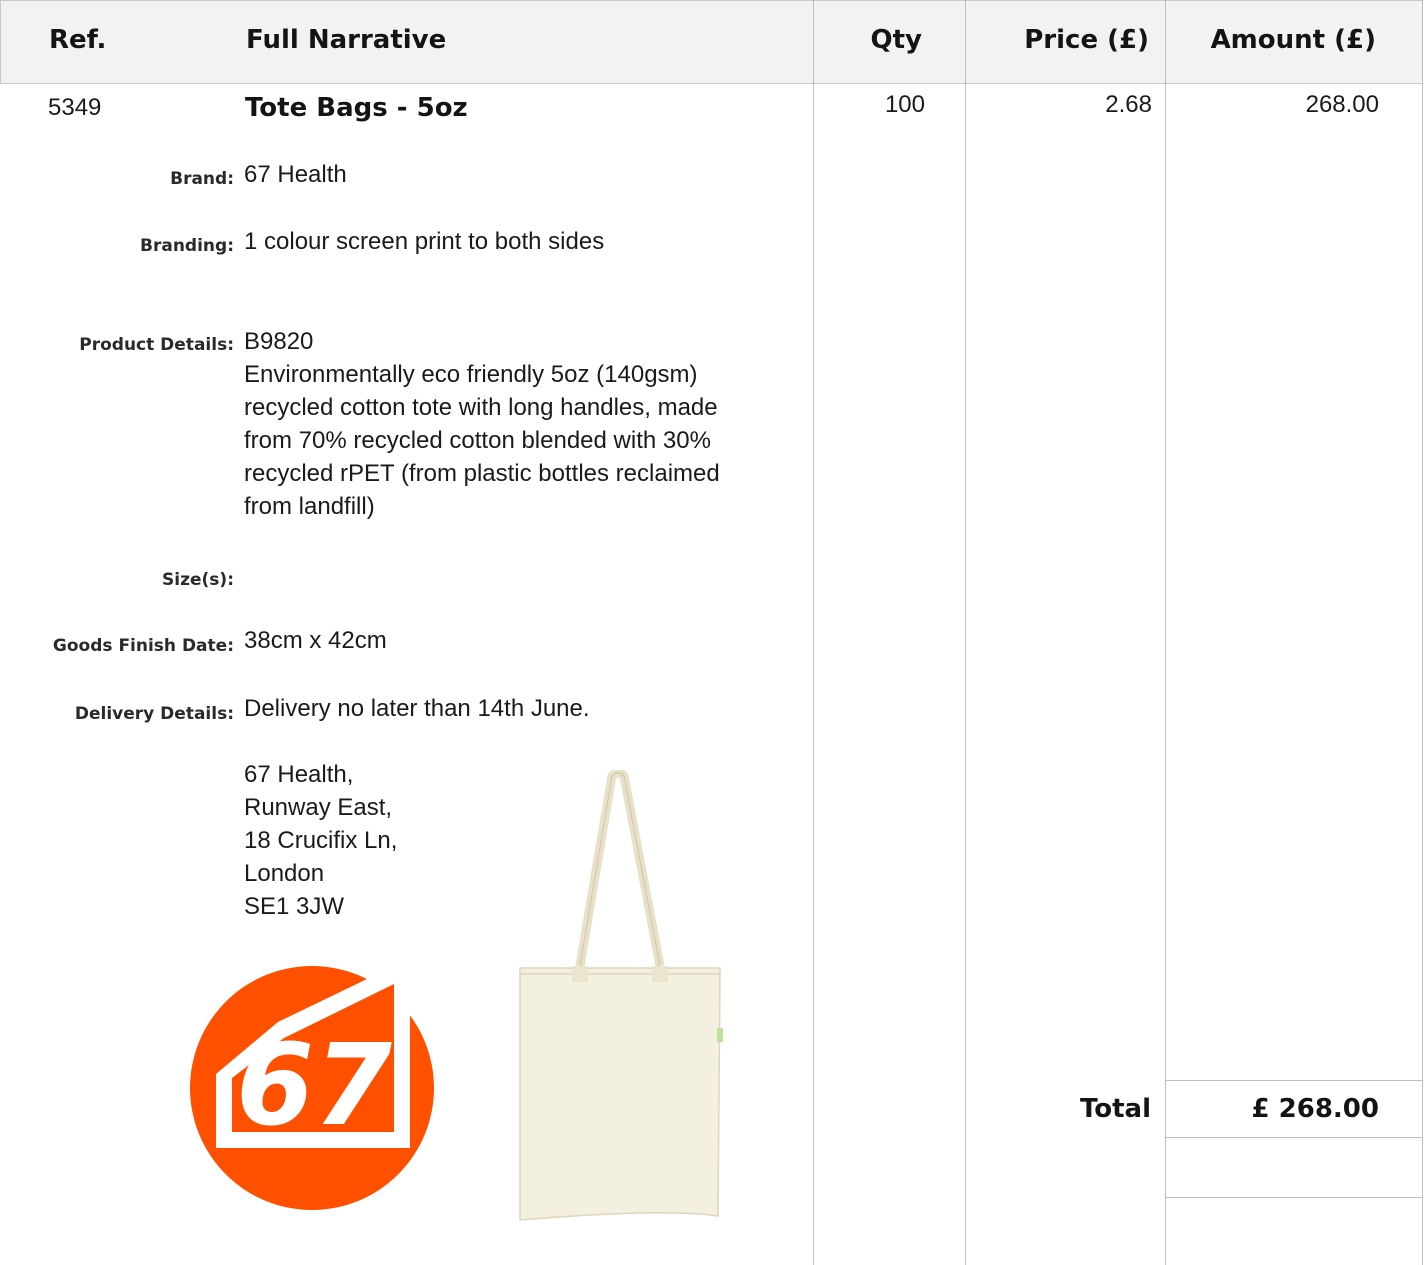 Image resolution: width=1425 pixels, height=1265 pixels. I want to click on finish-date-label: Goods Finish Date:, so click(143, 646).